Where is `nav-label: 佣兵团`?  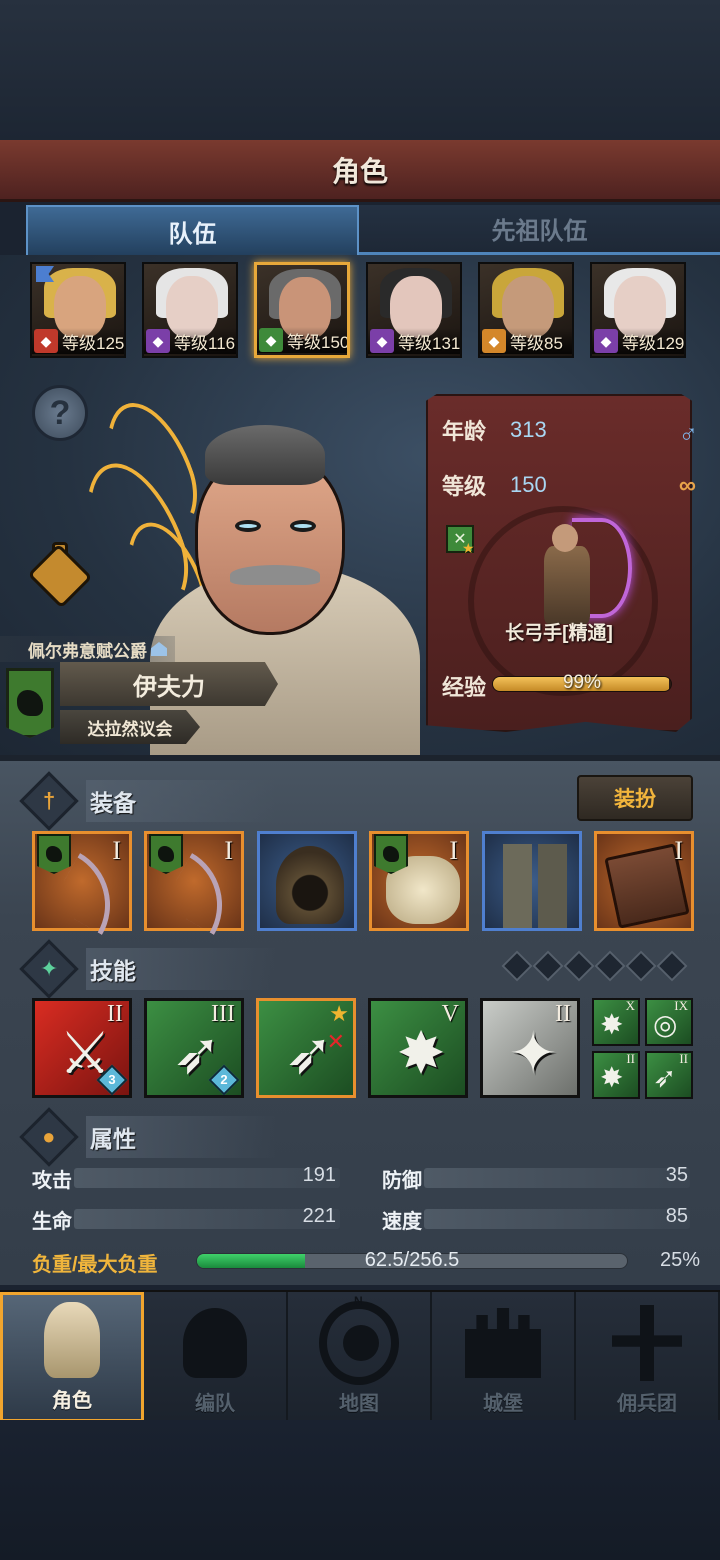 nav-label: 佣兵团 is located at coordinates (647, 1404).